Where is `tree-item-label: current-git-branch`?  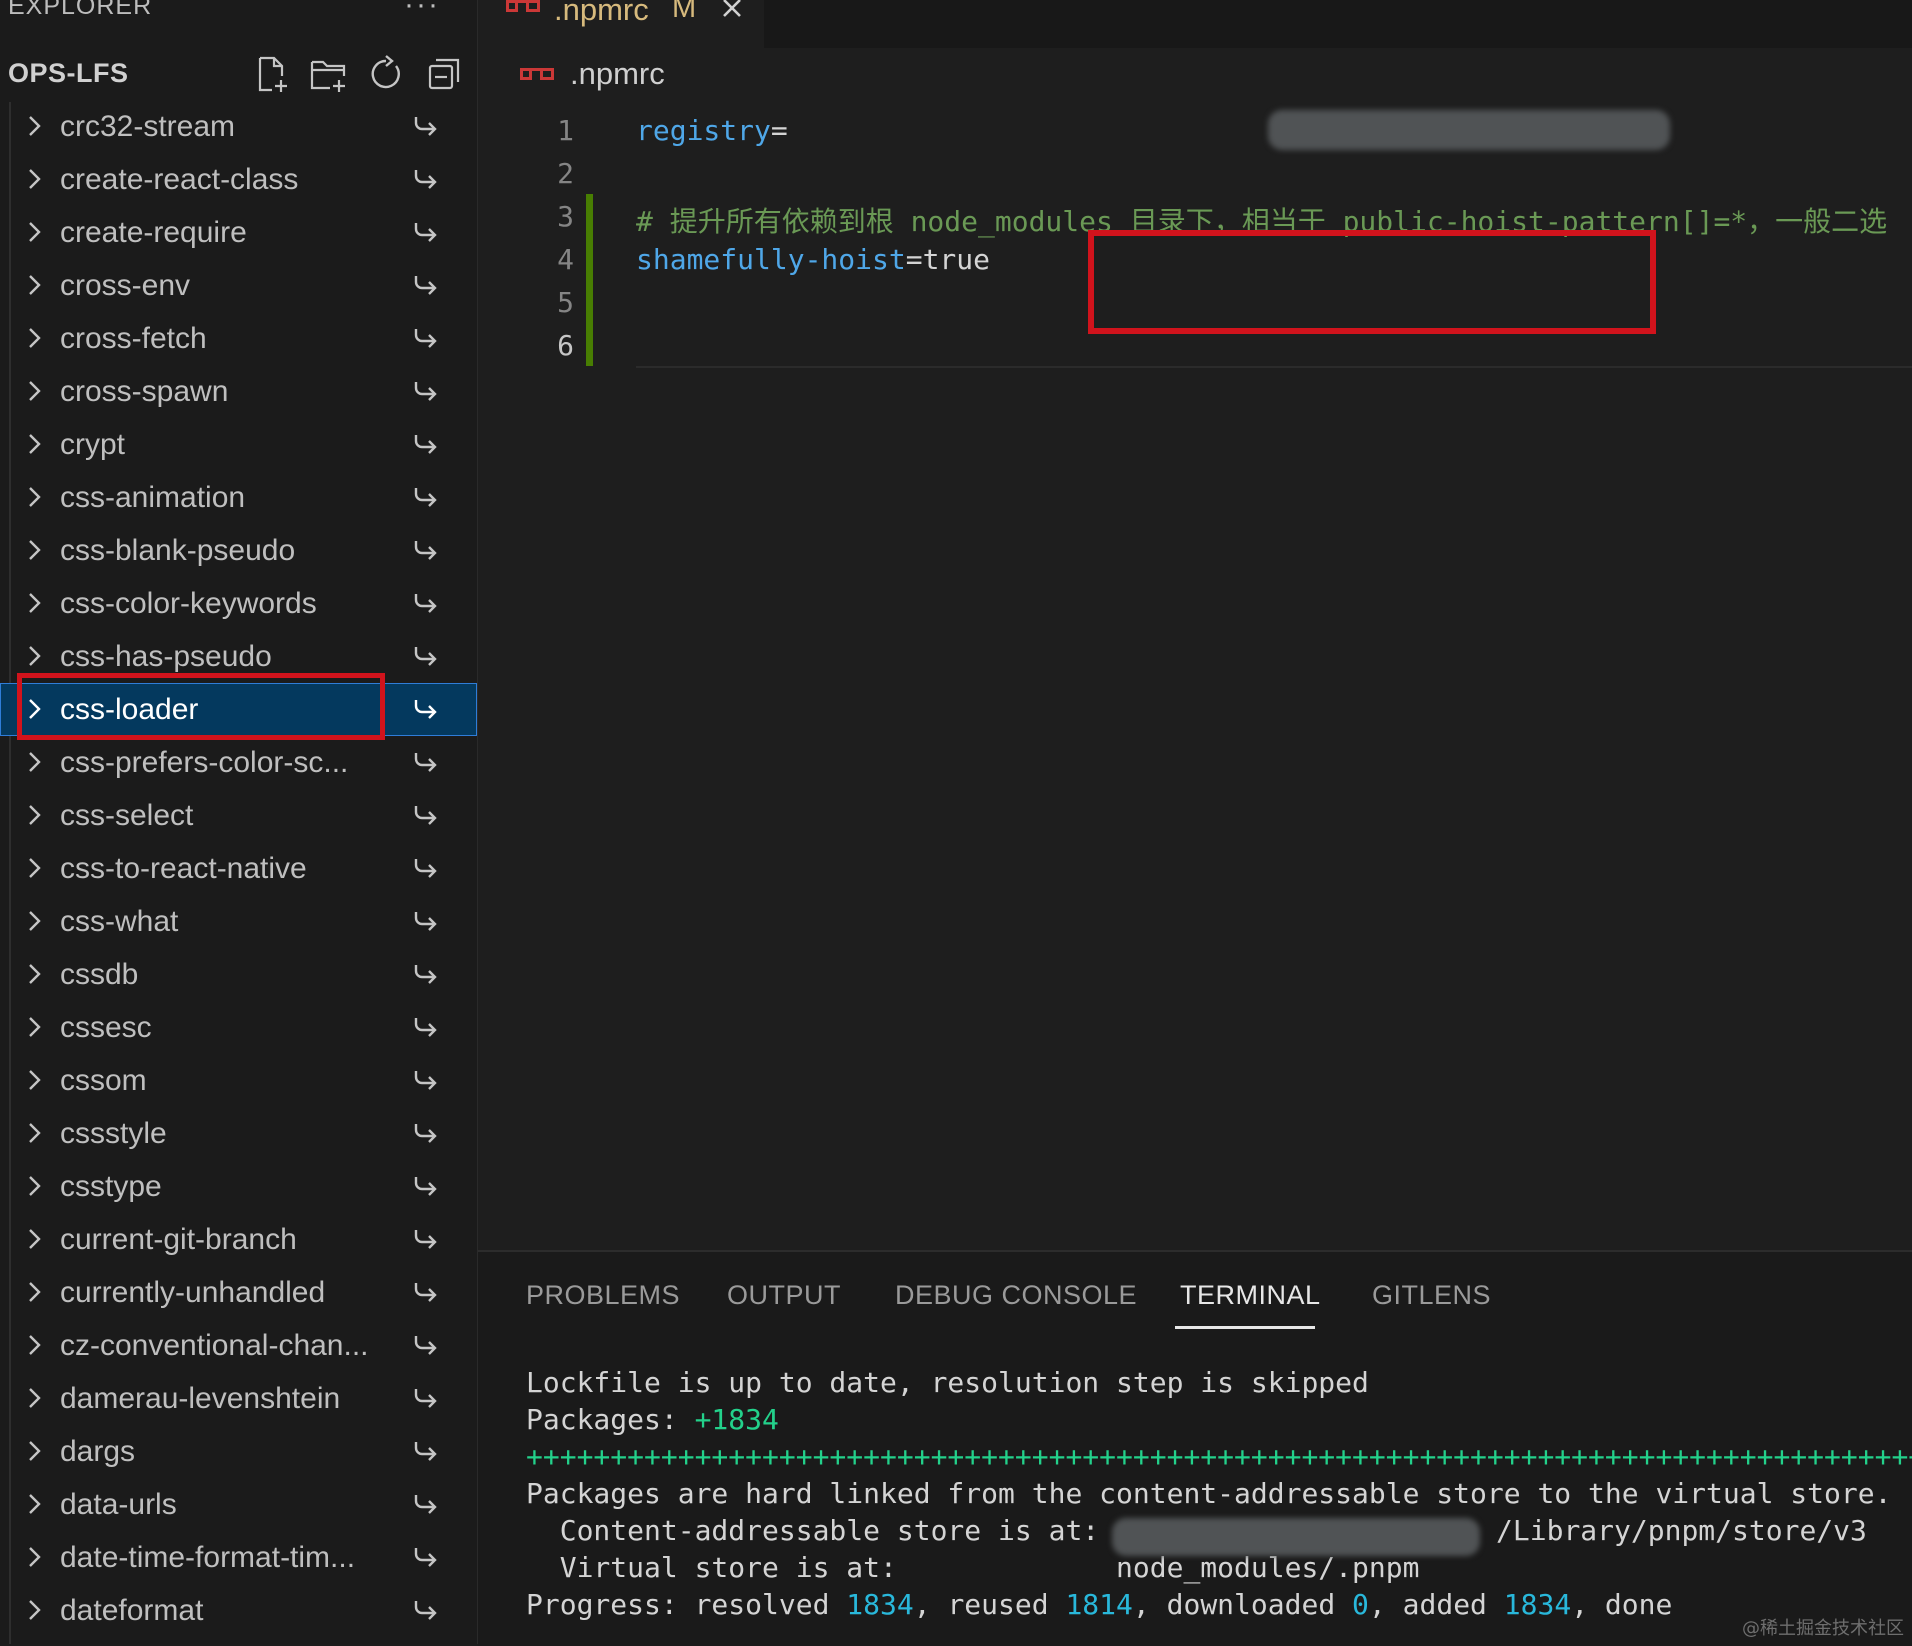 tree-item-label: current-git-branch is located at coordinates (178, 1239).